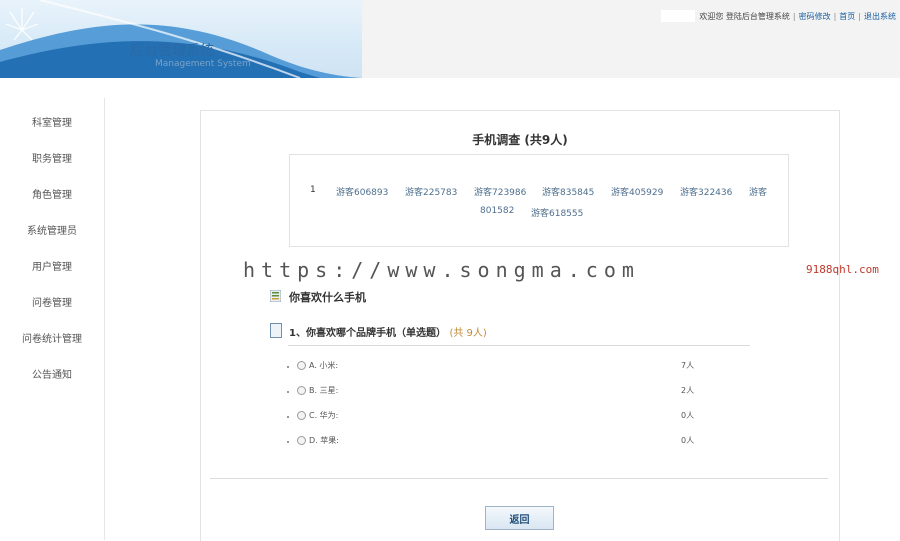 The width and height of the screenshot is (900, 541). What do you see at coordinates (706, 191) in the screenshot?
I see `visitor-link: 游客322436` at bounding box center [706, 191].